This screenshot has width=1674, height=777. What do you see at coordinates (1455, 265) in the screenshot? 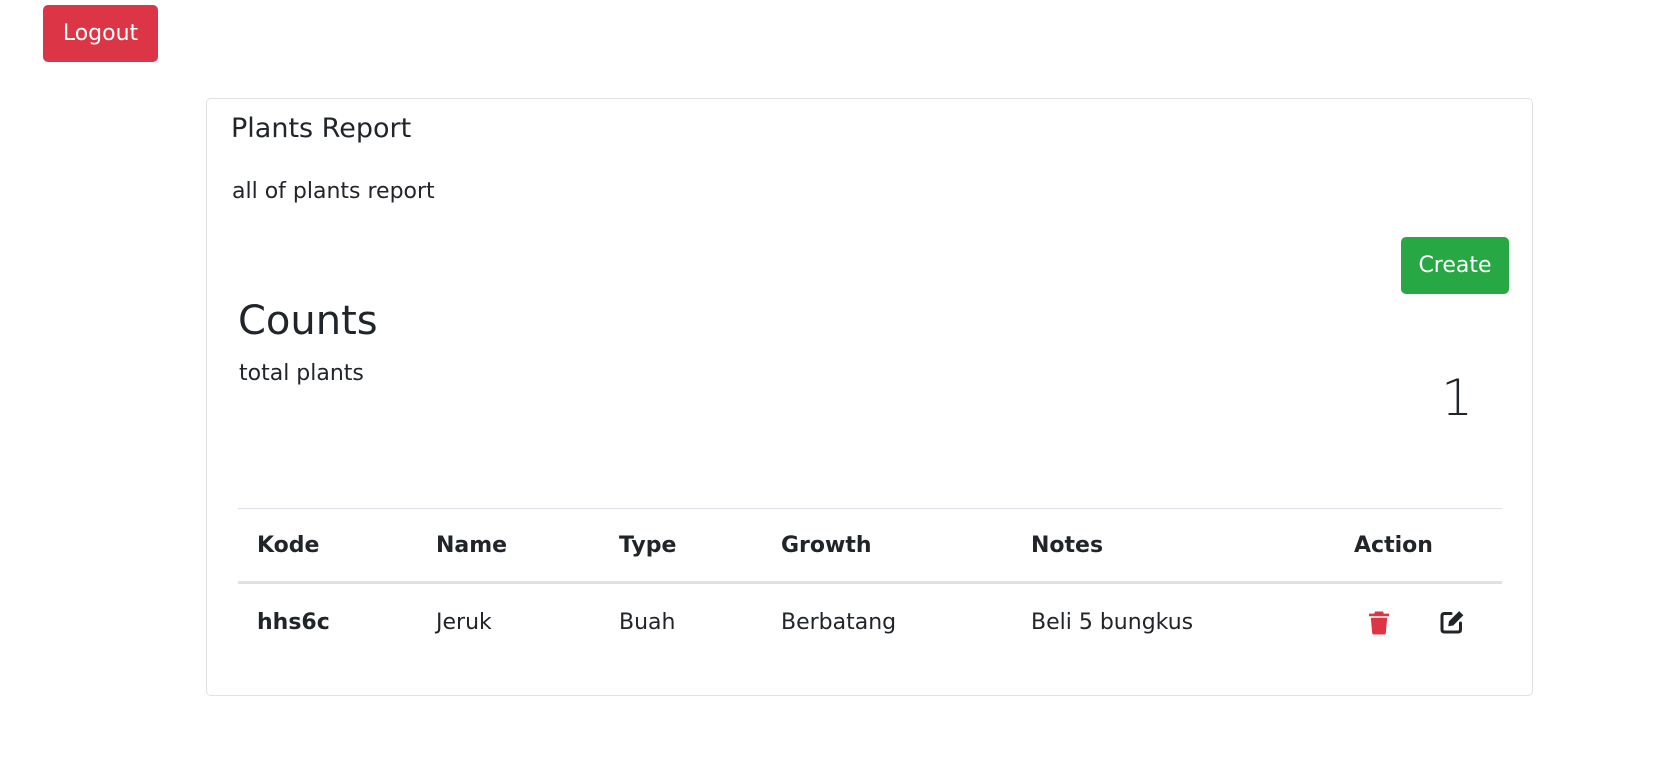
I see `create-button: Create` at bounding box center [1455, 265].